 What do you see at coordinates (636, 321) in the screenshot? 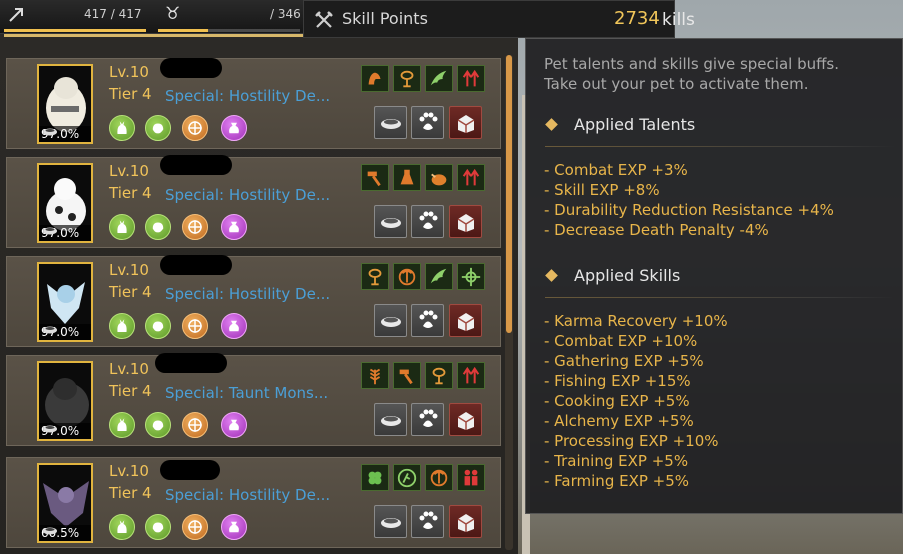
I see `applied-skill-item: - Karma Recovery +10%` at bounding box center [636, 321].